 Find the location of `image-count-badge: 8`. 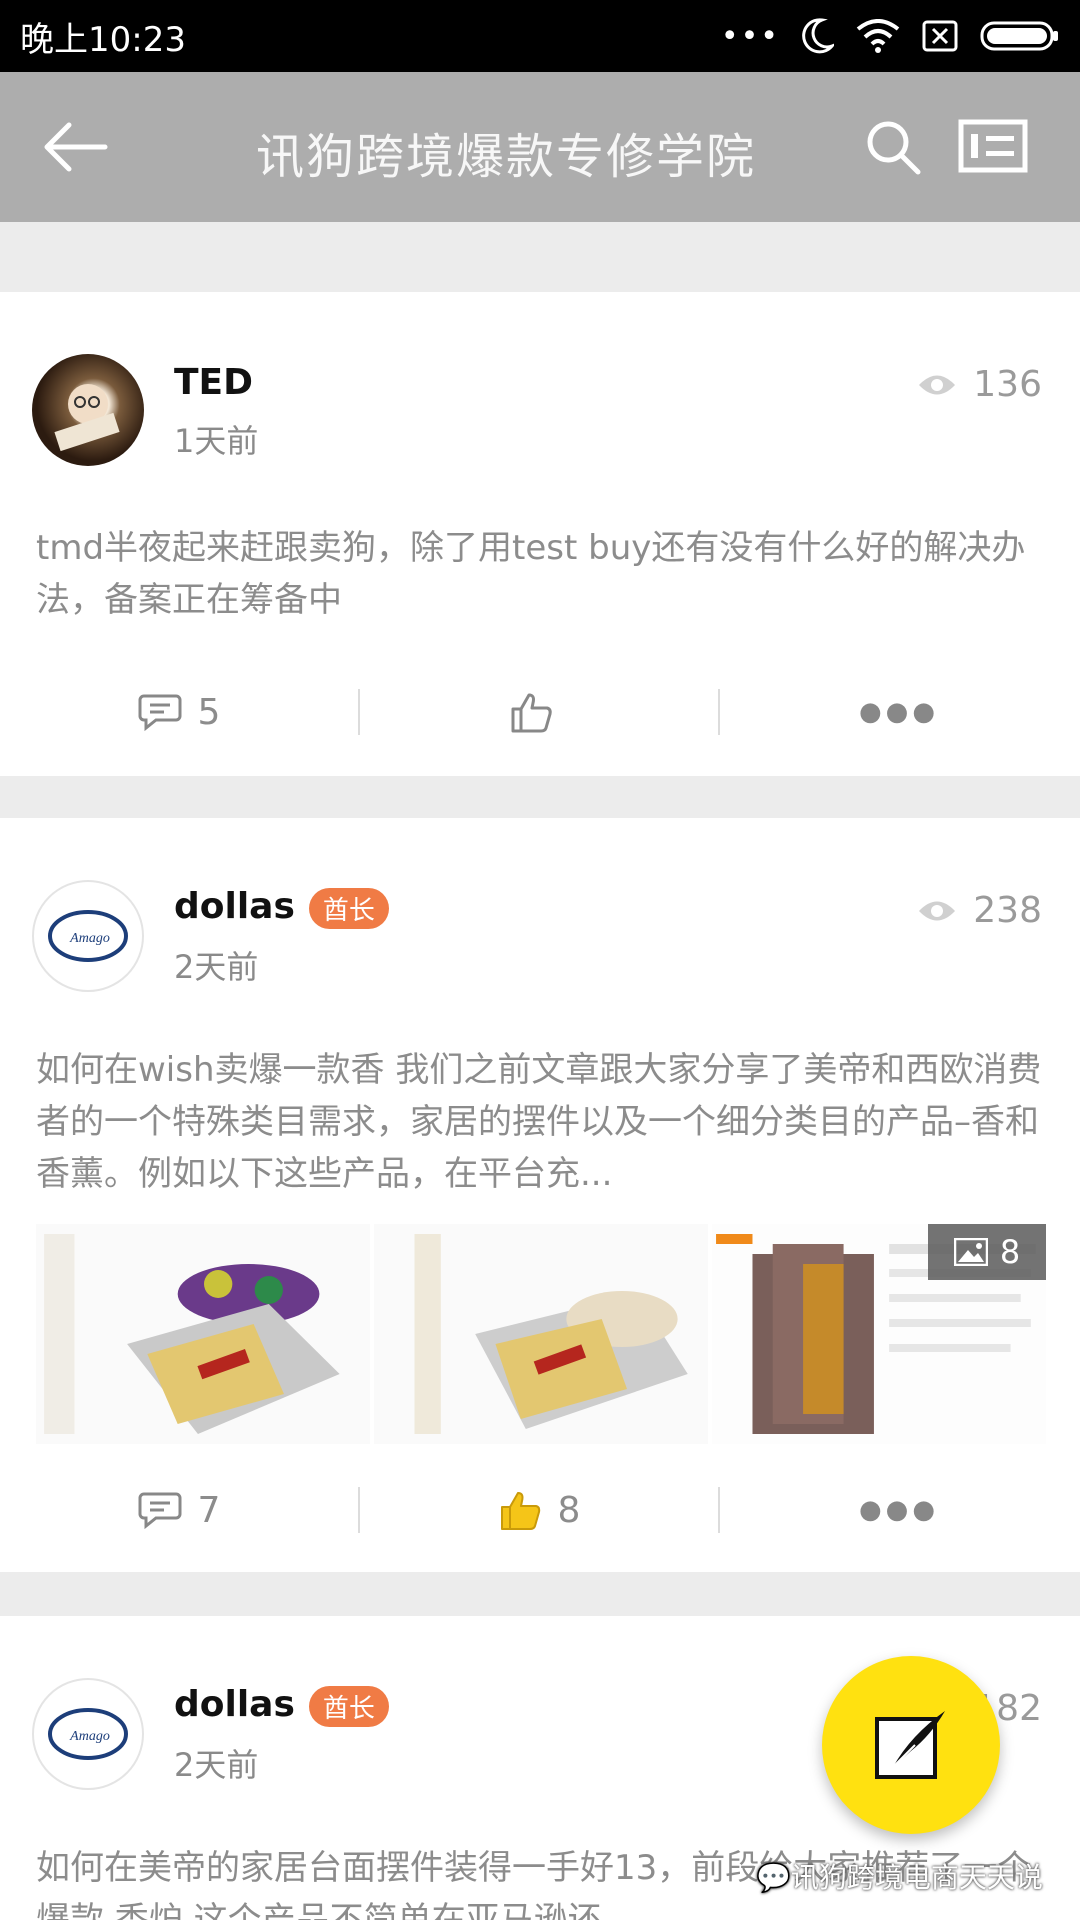

image-count-badge: 8 is located at coordinates (987, 1252).